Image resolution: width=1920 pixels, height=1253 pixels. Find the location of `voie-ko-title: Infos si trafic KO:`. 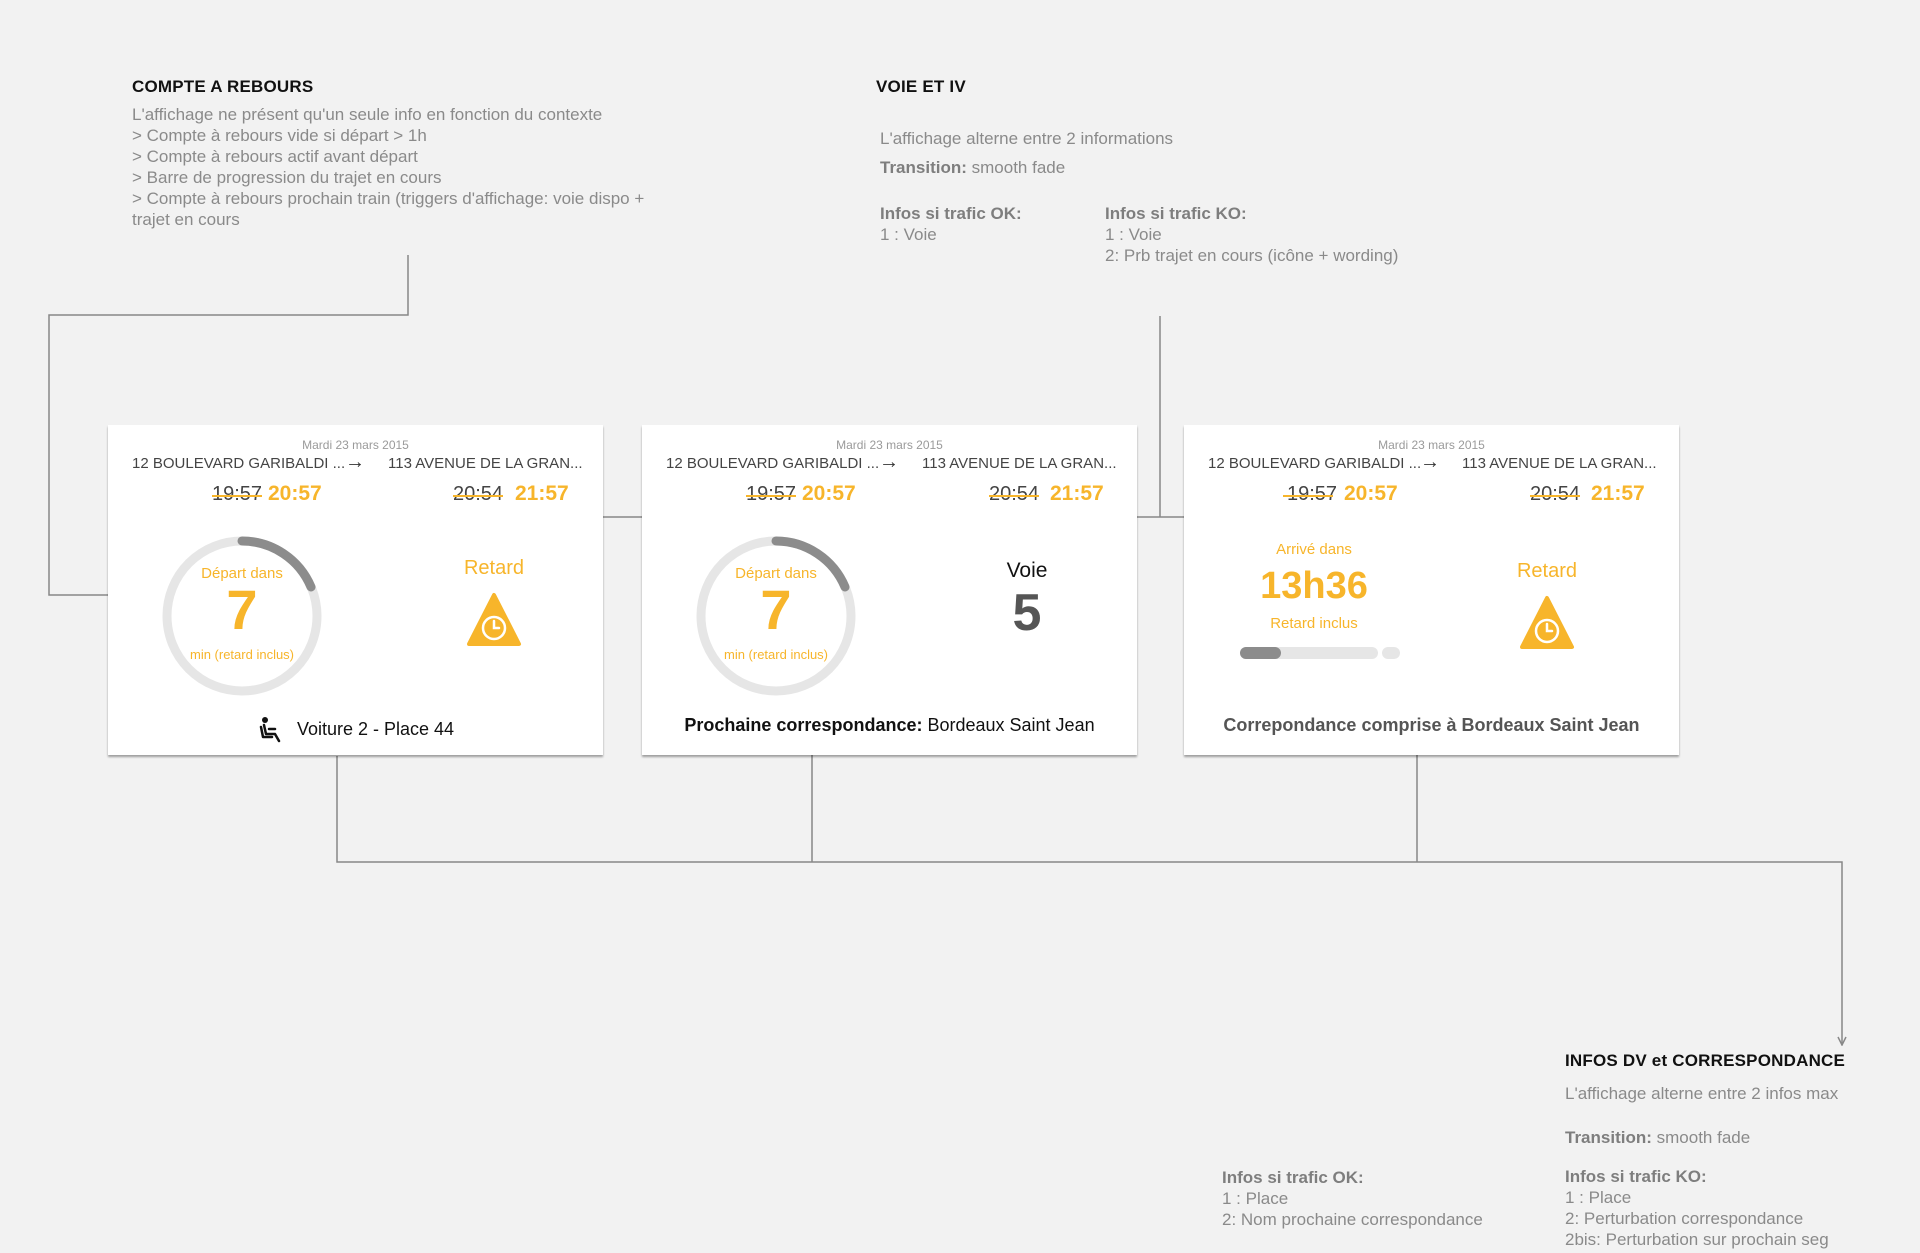

voie-ko-title: Infos si trafic KO: is located at coordinates (1176, 213).